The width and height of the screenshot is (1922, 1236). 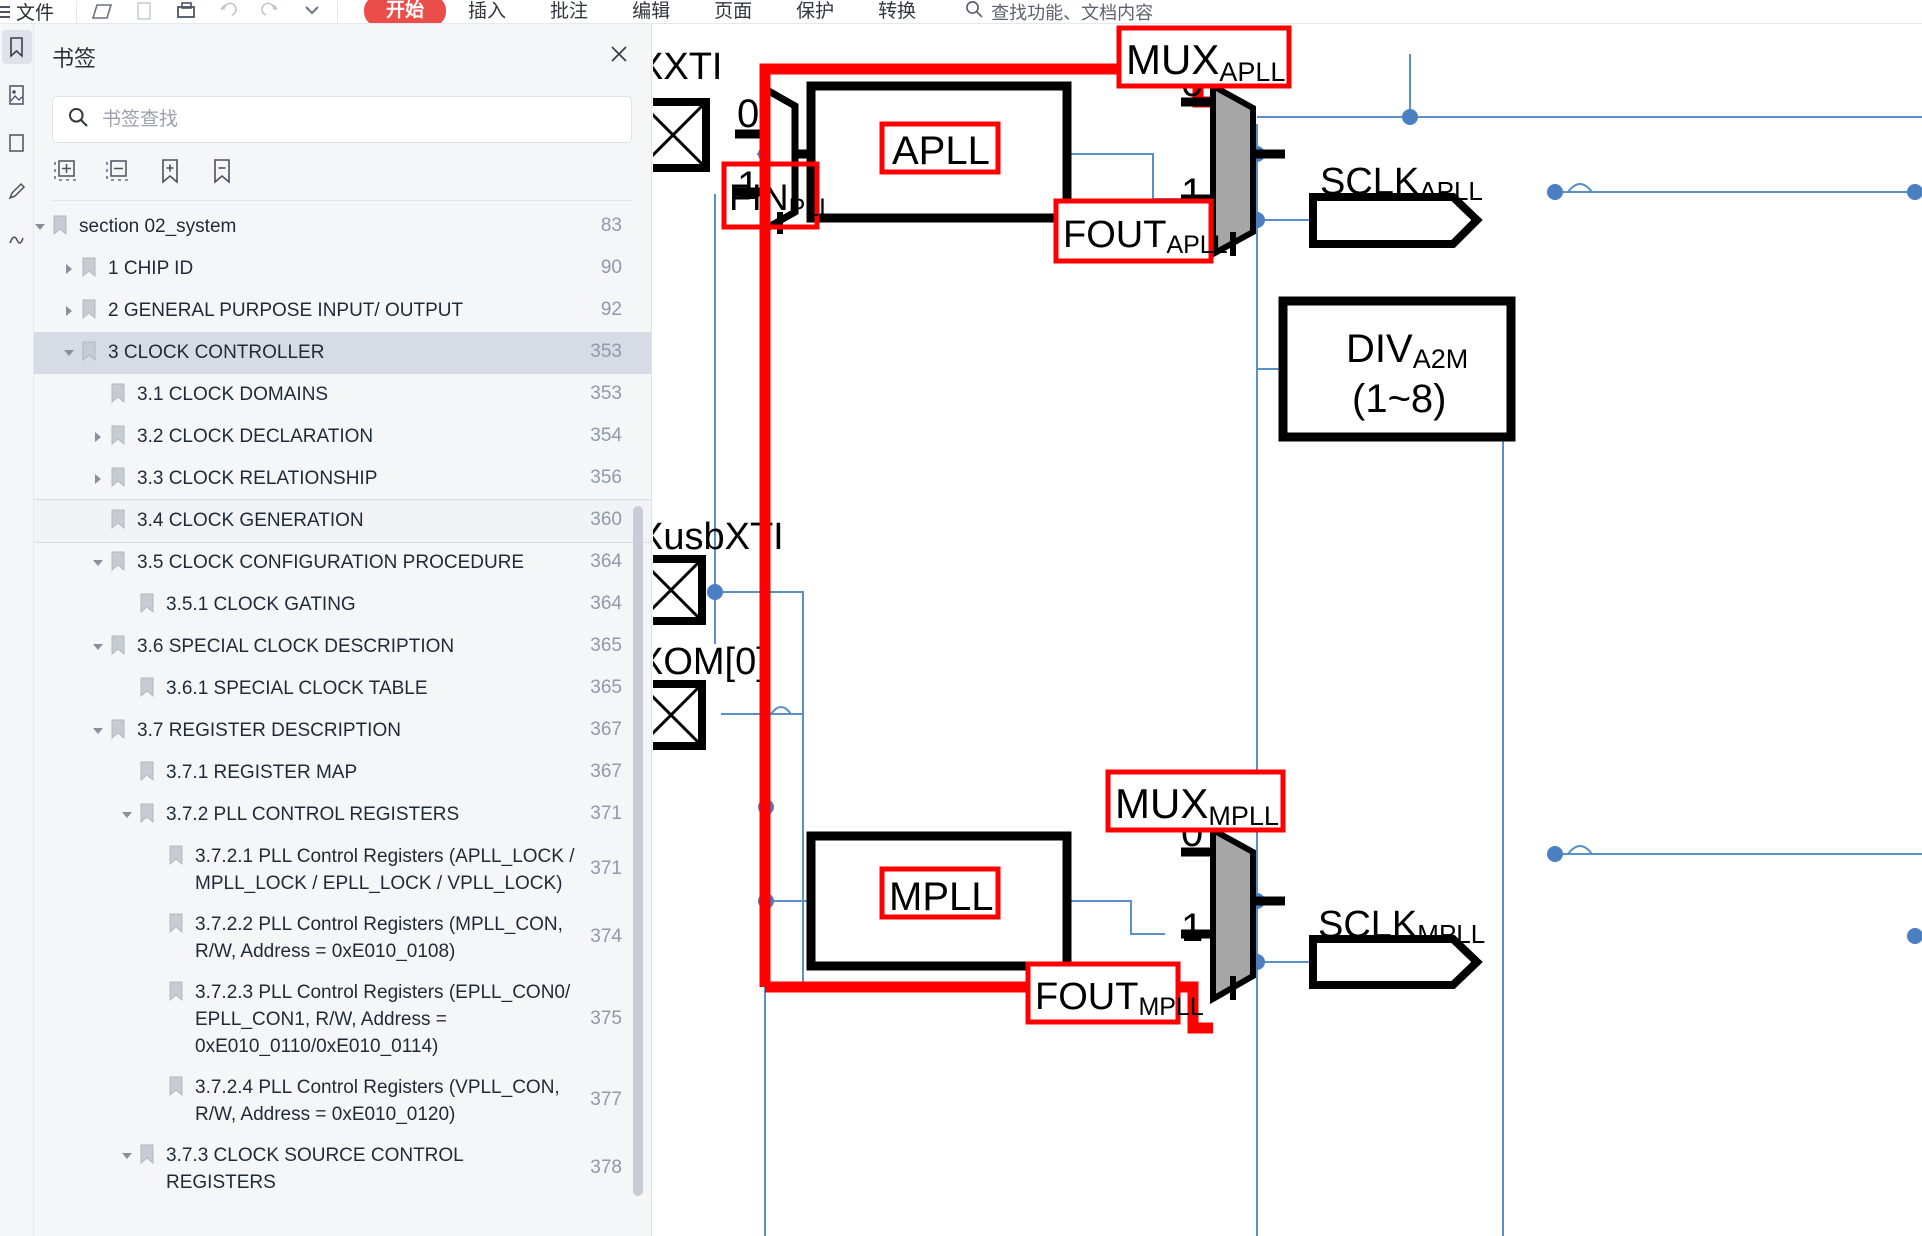 What do you see at coordinates (342, 311) in the screenshot?
I see `bookmark-item: 2 GENERAL PURPOSE INPUT/ OUTPUT 92` at bounding box center [342, 311].